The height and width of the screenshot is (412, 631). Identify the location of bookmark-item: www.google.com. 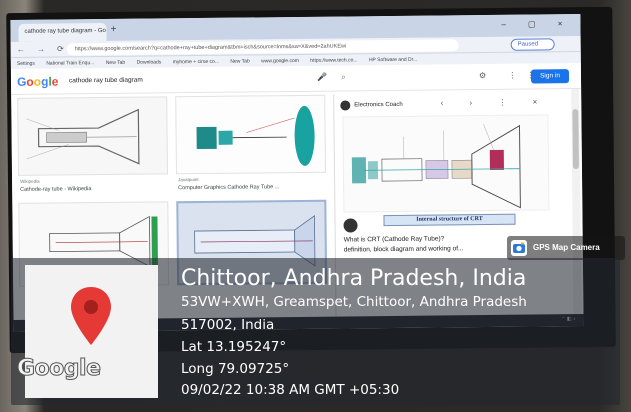
(280, 61).